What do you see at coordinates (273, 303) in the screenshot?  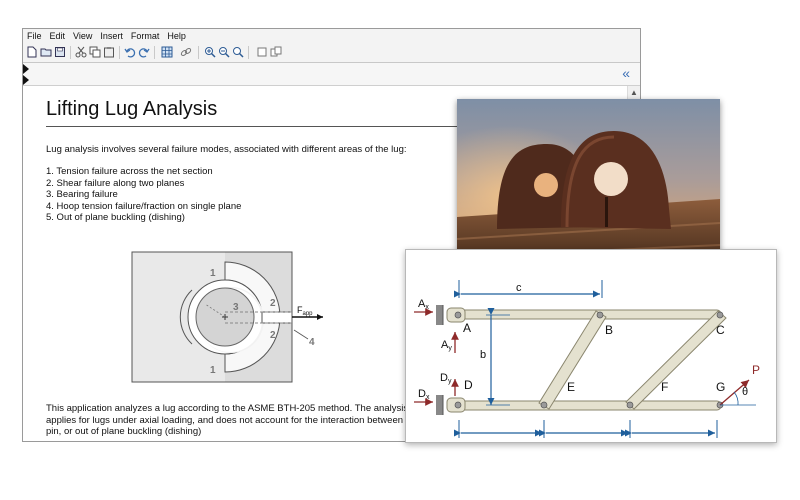 I see `lug-label-2-top: 2` at bounding box center [273, 303].